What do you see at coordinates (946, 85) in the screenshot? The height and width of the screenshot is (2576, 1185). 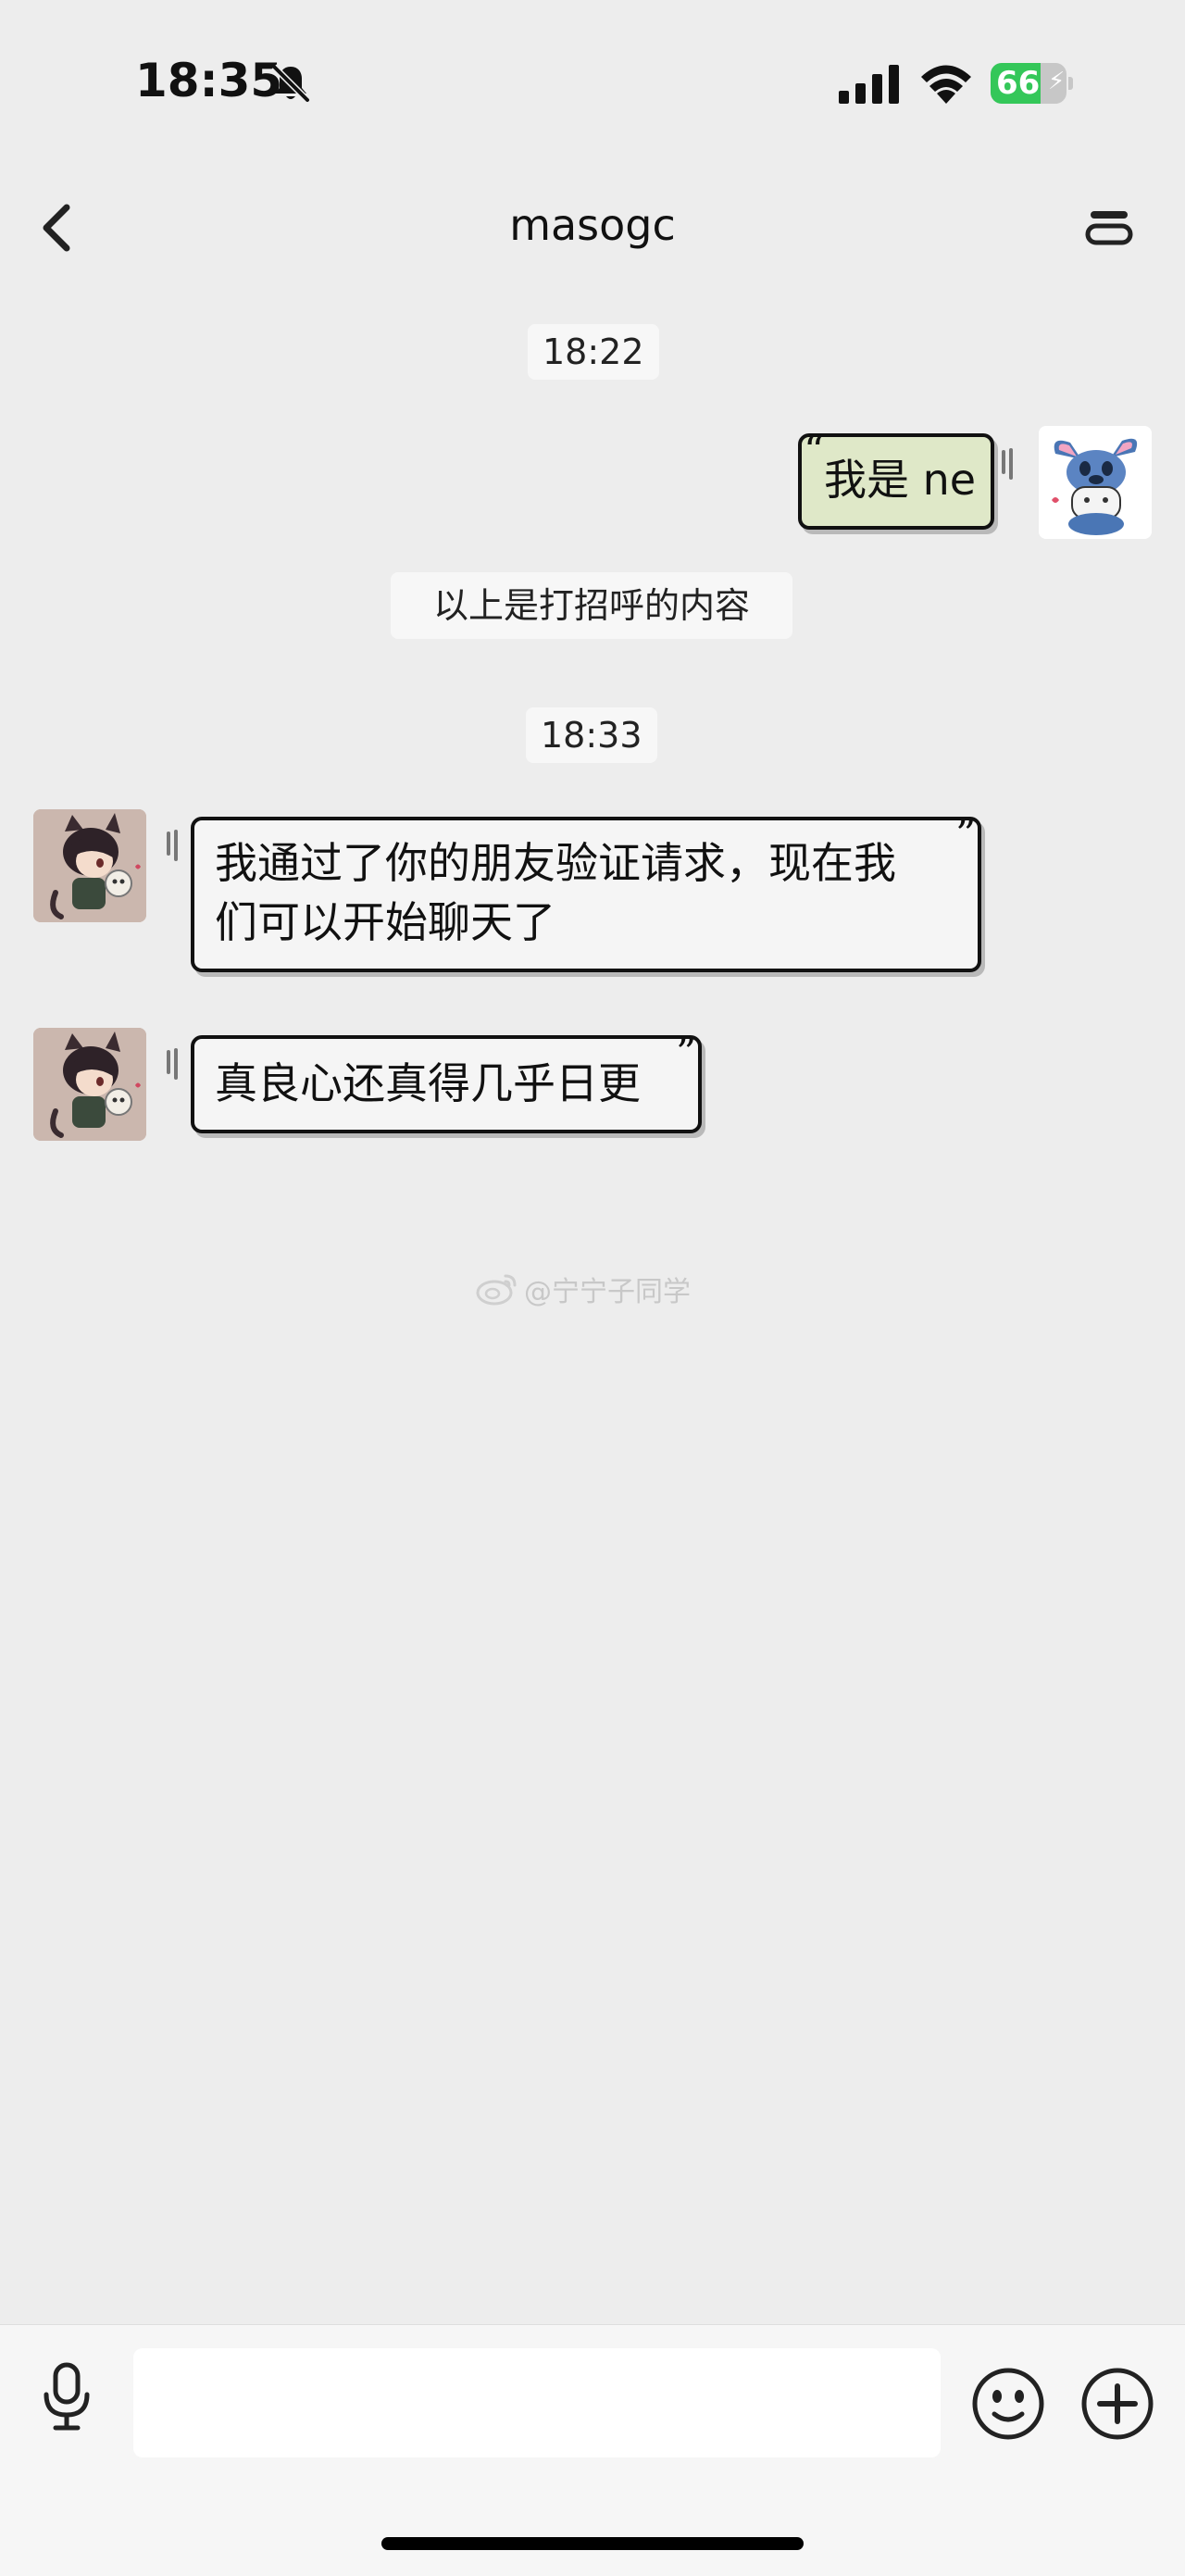 I see `wifi-icon` at bounding box center [946, 85].